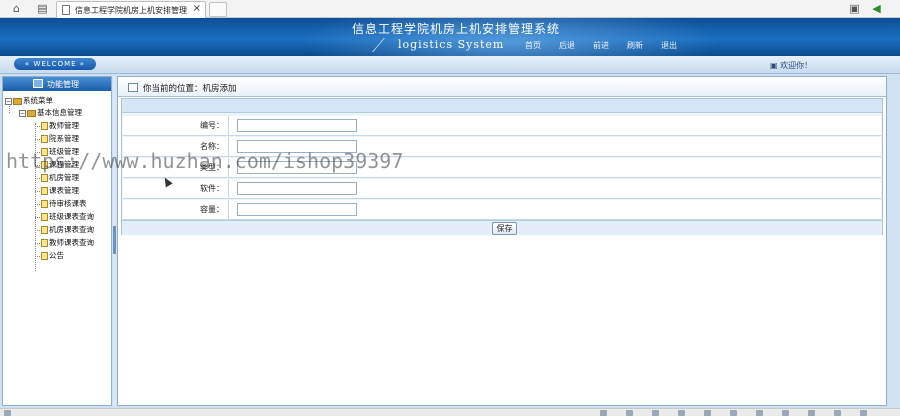 Image resolution: width=900 pixels, height=416 pixels. I want to click on browser-tab-bar: ⌂ ▤ 信息工程学院机房上机安排管理 × ▣ ◀, so click(450, 9).